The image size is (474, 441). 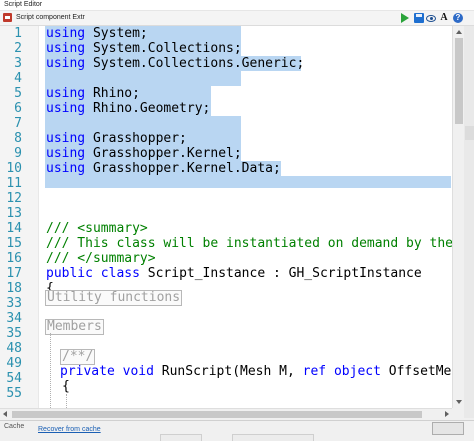 What do you see at coordinates (14, 228) in the screenshot?
I see `line-number: 14` at bounding box center [14, 228].